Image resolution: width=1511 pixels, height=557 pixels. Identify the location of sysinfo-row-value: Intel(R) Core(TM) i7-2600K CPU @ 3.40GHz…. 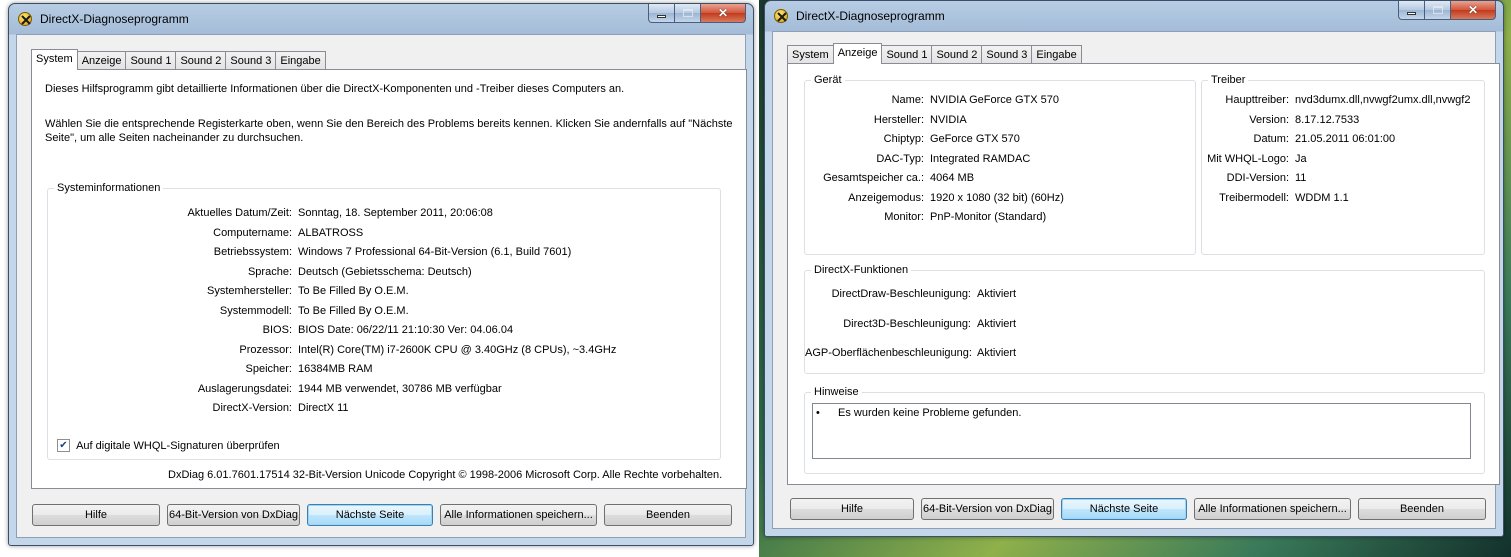
(457, 349).